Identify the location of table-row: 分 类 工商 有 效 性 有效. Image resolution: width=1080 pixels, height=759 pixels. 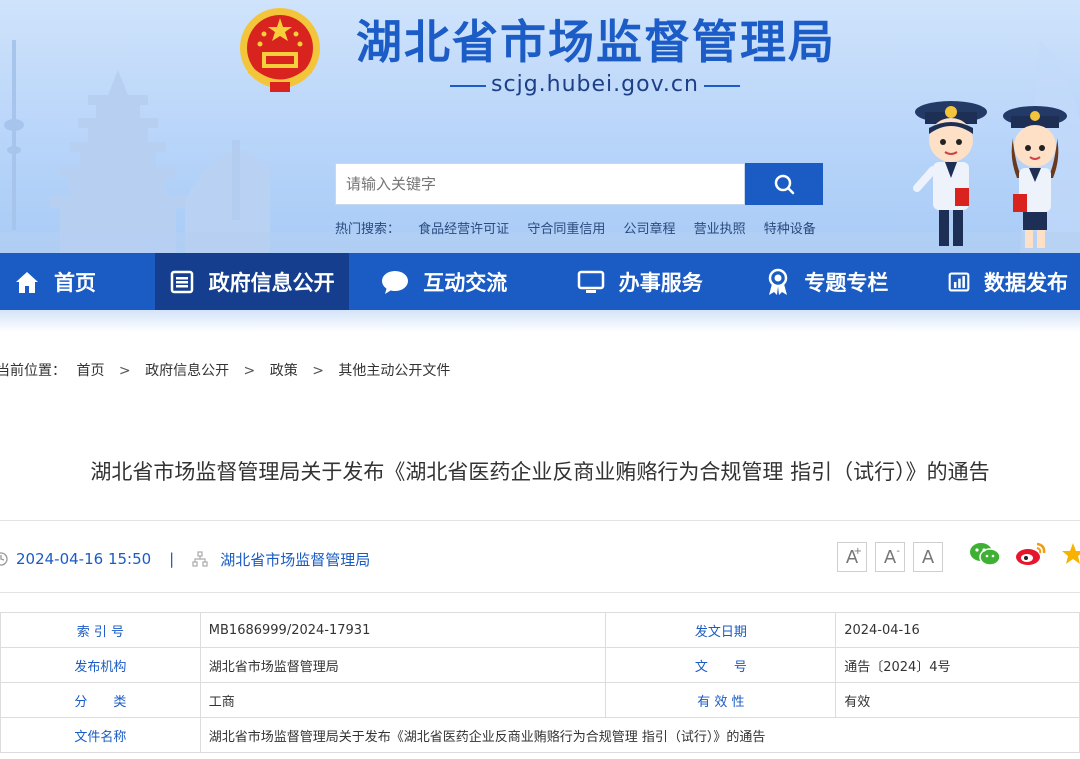
(540, 700).